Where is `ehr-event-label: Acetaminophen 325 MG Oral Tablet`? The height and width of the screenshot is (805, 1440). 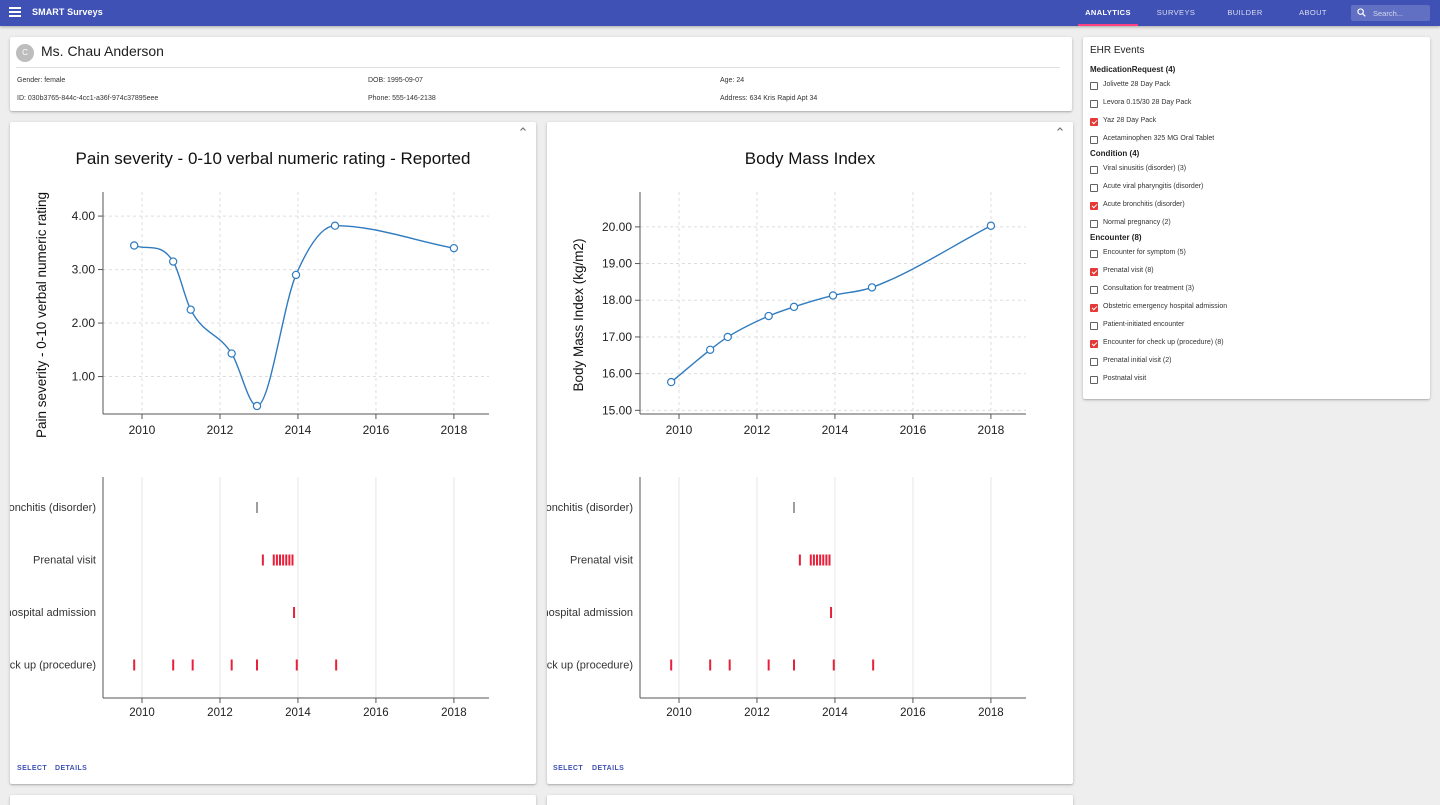
ehr-event-label: Acetaminophen 325 MG Oral Tablet is located at coordinates (1159, 138).